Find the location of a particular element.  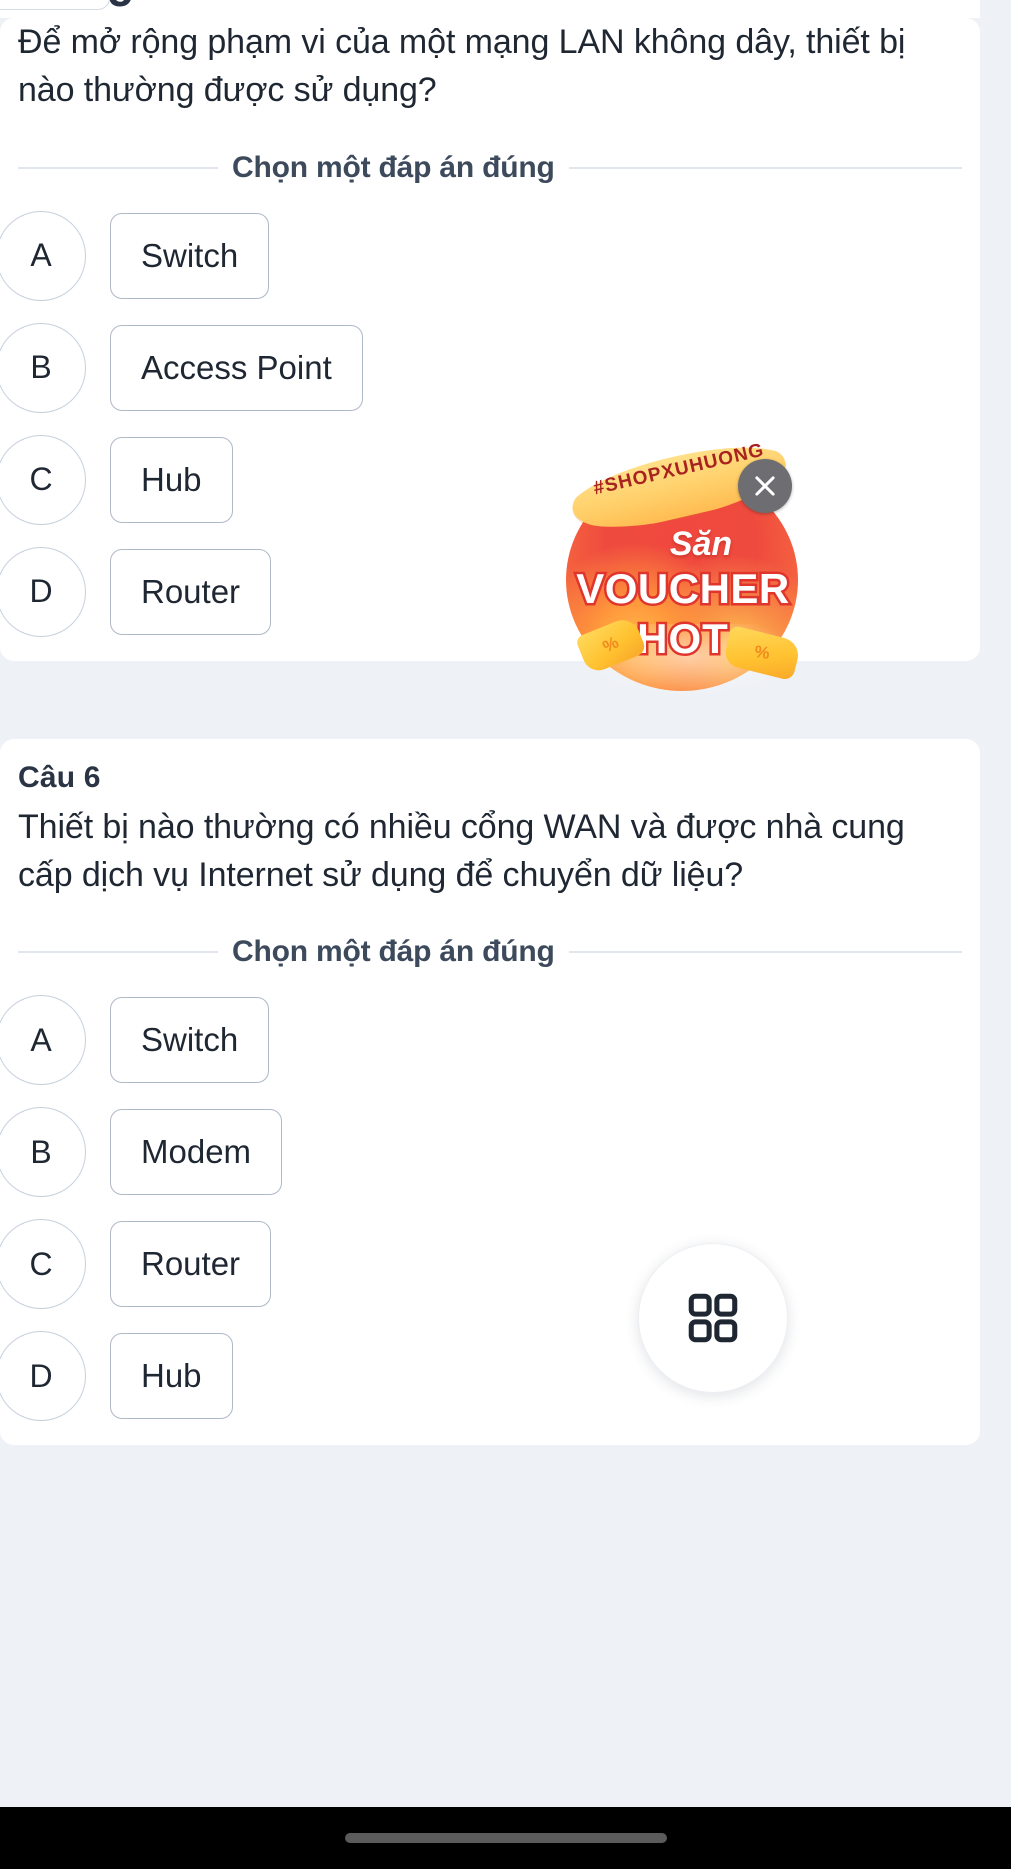

page-edge-strip is located at coordinates (995, 934).